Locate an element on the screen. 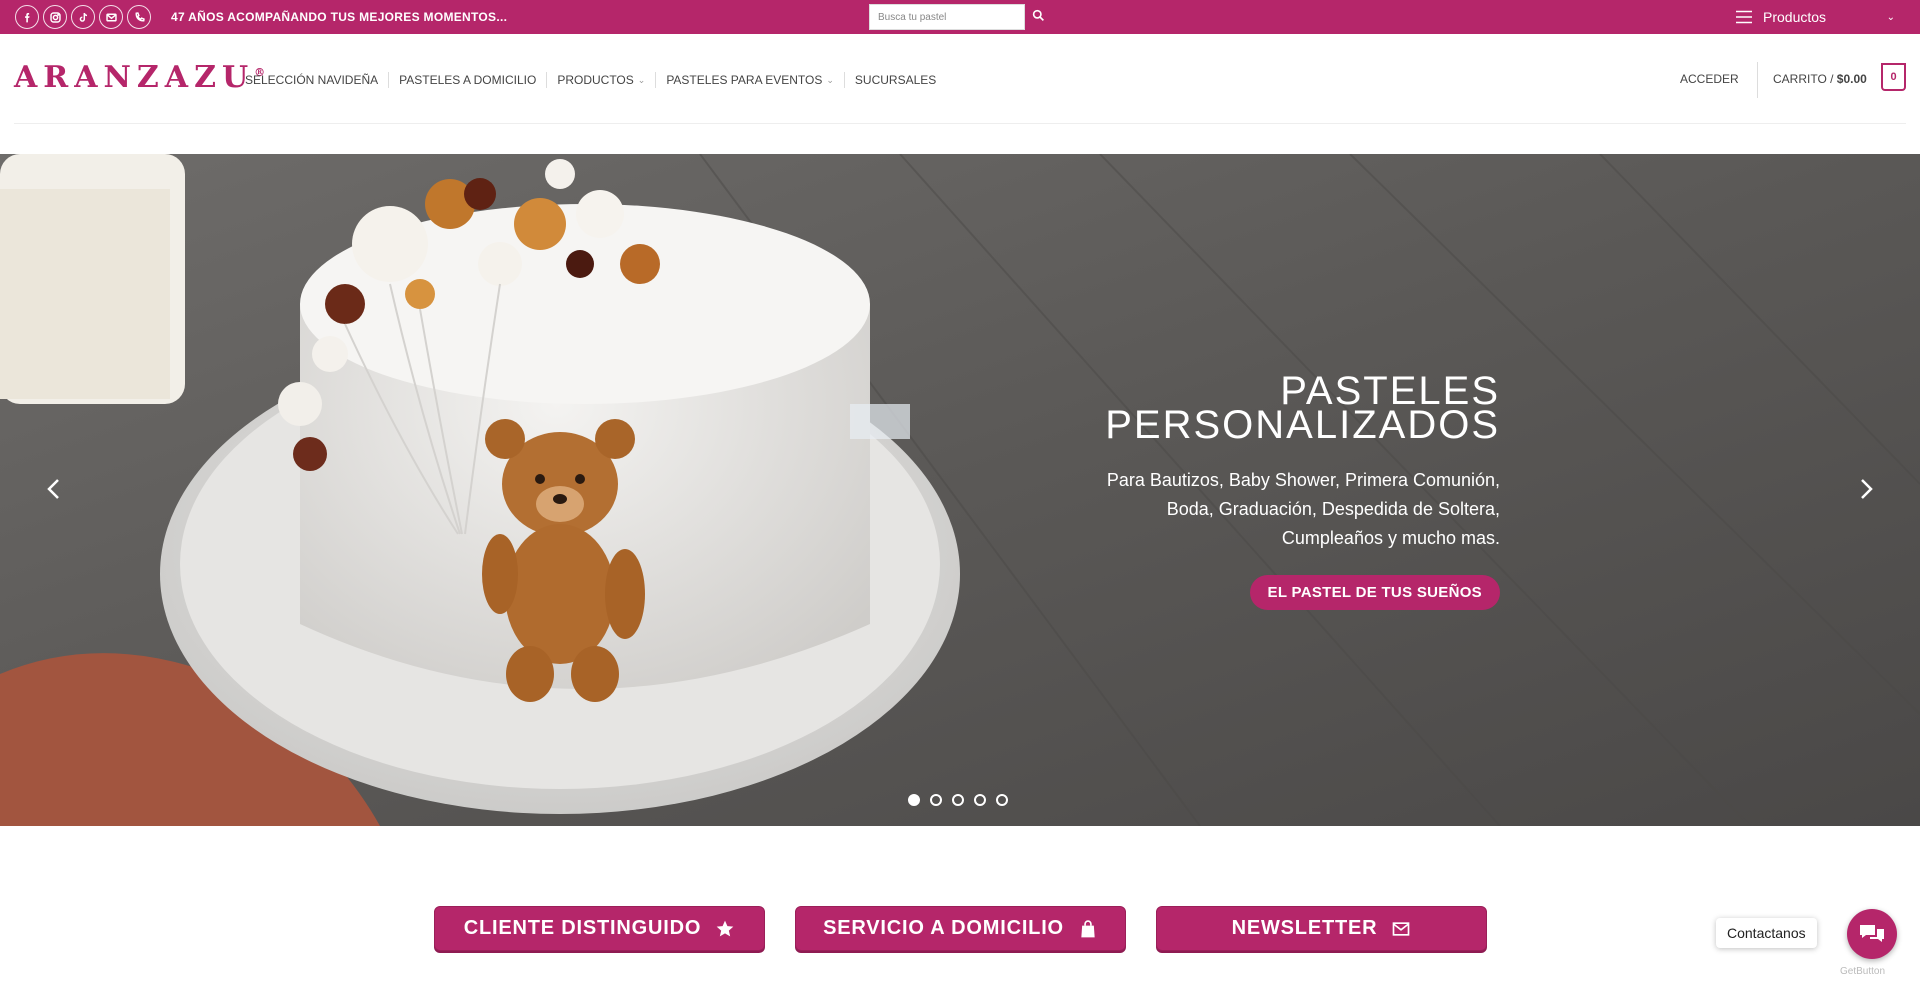 This screenshot has height=993, width=1920. search-placeholder: Busca tu pastel is located at coordinates (912, 17).